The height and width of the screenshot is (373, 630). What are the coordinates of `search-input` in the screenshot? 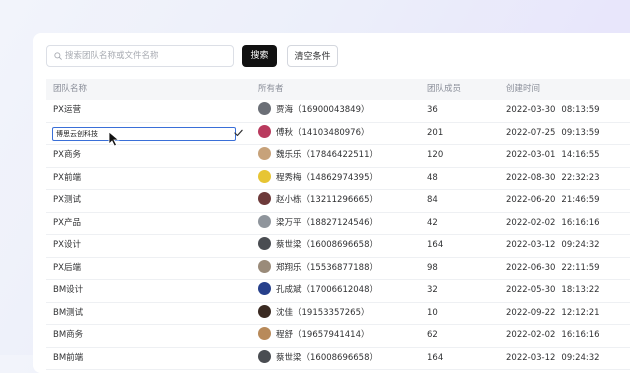 It's located at (147, 56).